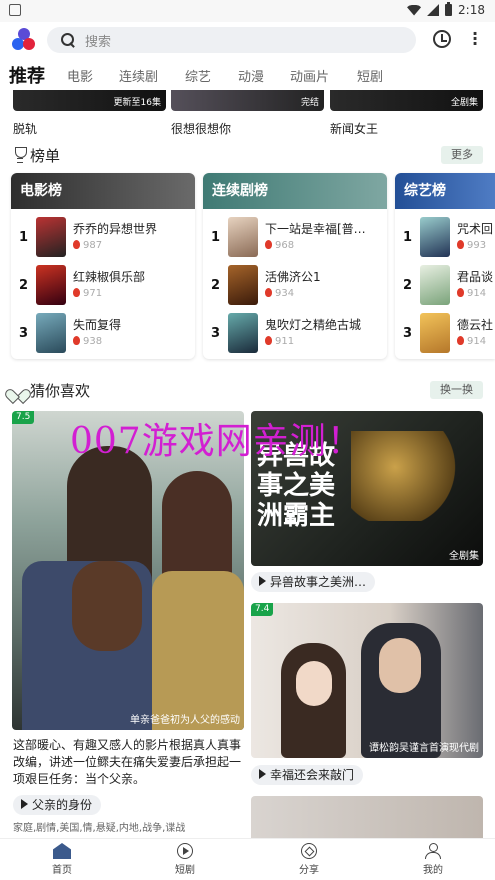 The width and height of the screenshot is (495, 880). What do you see at coordinates (471, 10) in the screenshot?
I see `clock: 2:18` at bounding box center [471, 10].